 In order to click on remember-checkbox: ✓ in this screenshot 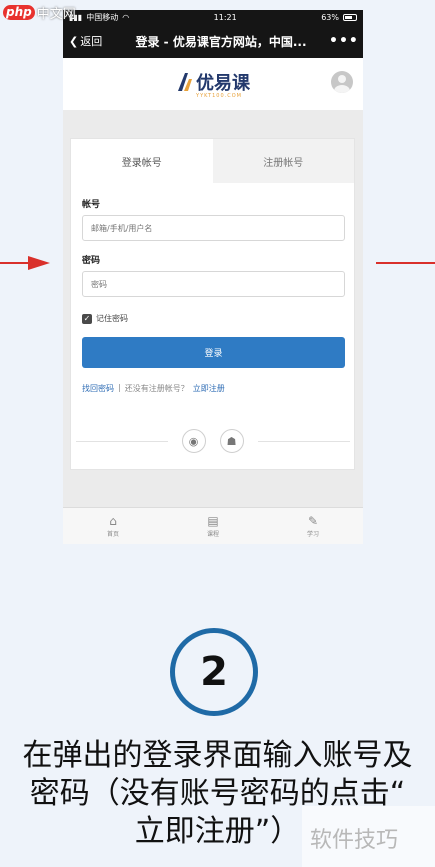, I will do `click(87, 318)`.